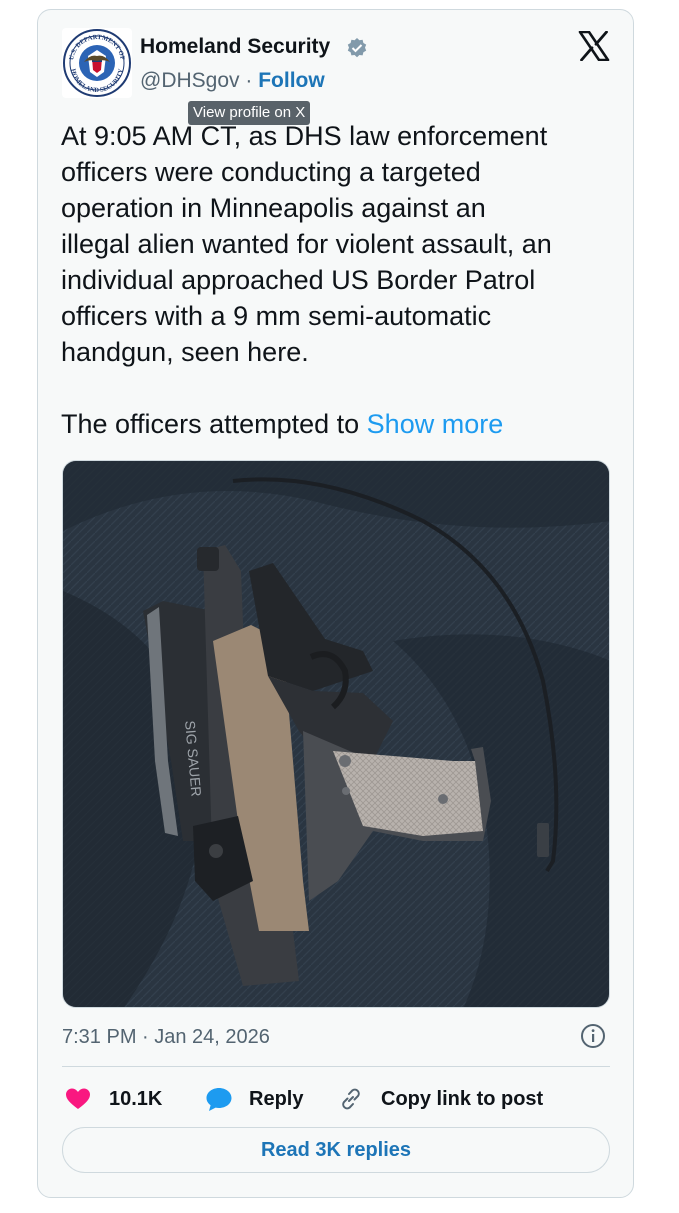  I want to click on like-button: 10.1K, so click(113, 1099).